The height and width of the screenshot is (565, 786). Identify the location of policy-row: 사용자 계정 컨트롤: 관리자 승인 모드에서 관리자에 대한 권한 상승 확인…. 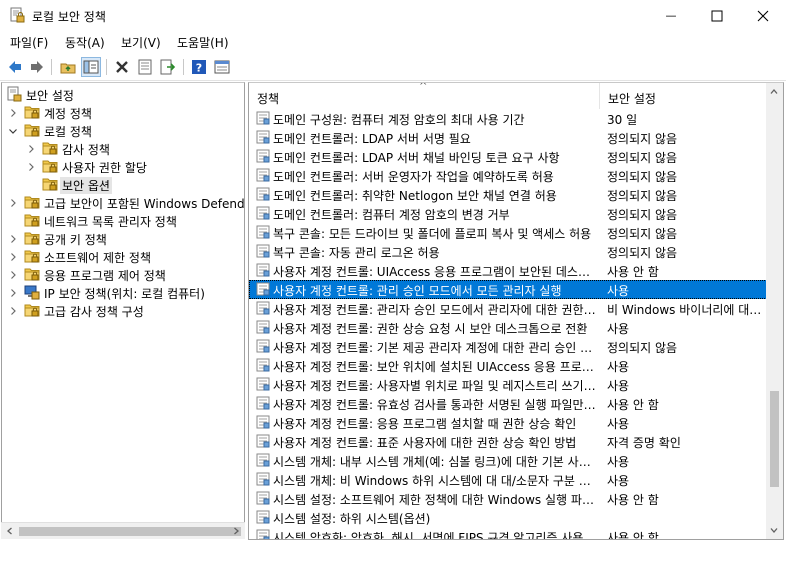
(508, 308).